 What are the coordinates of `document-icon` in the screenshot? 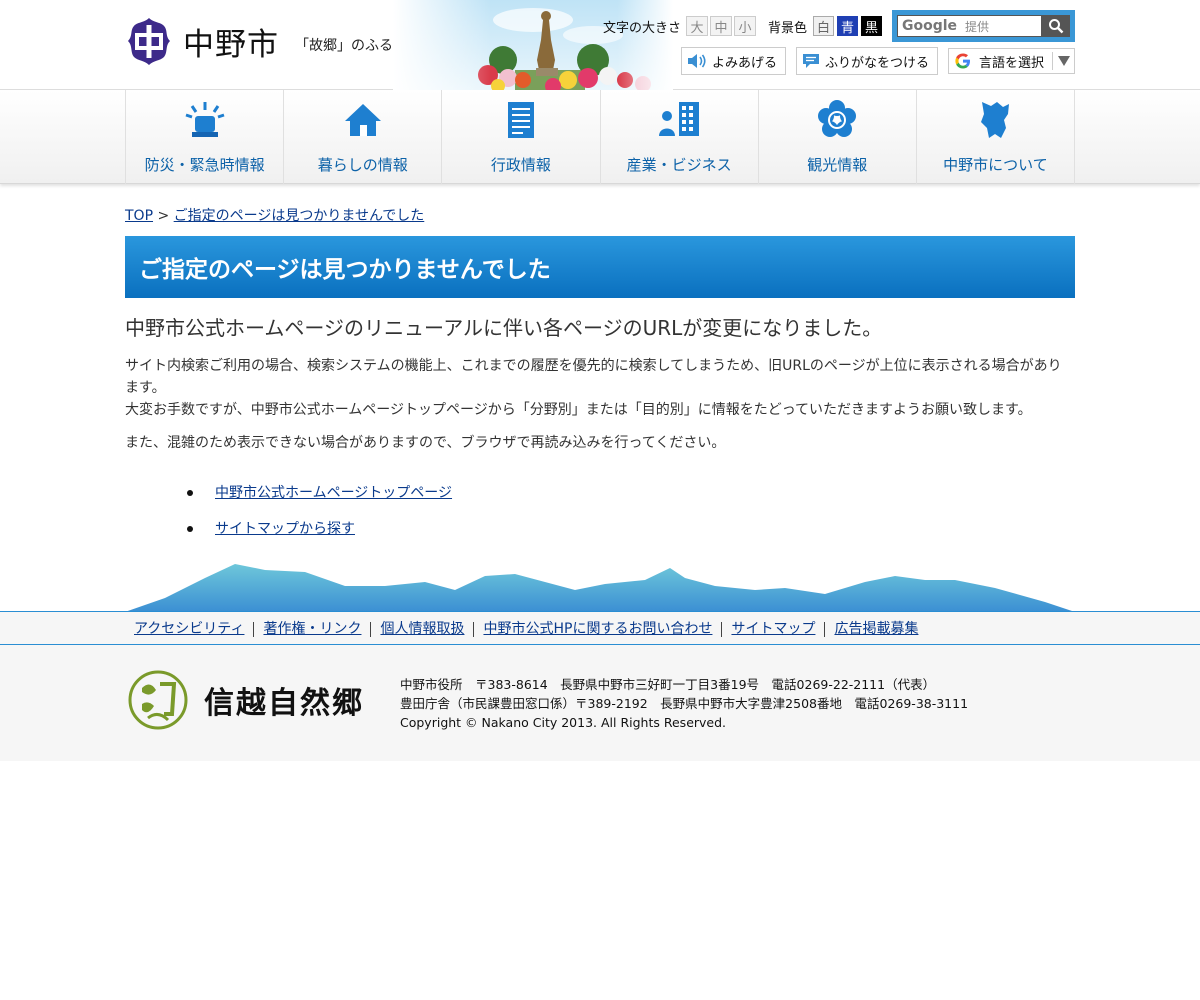 It's located at (520, 120).